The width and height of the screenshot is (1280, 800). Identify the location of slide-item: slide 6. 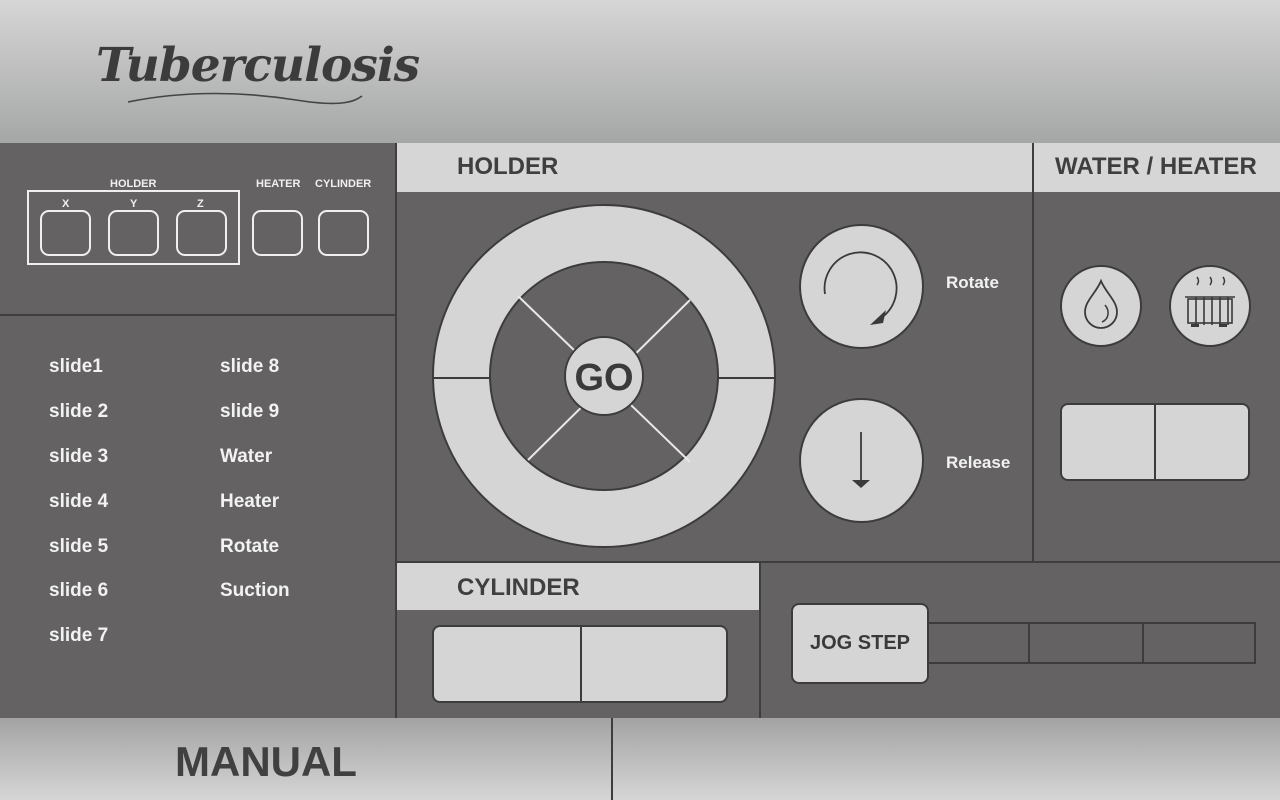
(78, 591).